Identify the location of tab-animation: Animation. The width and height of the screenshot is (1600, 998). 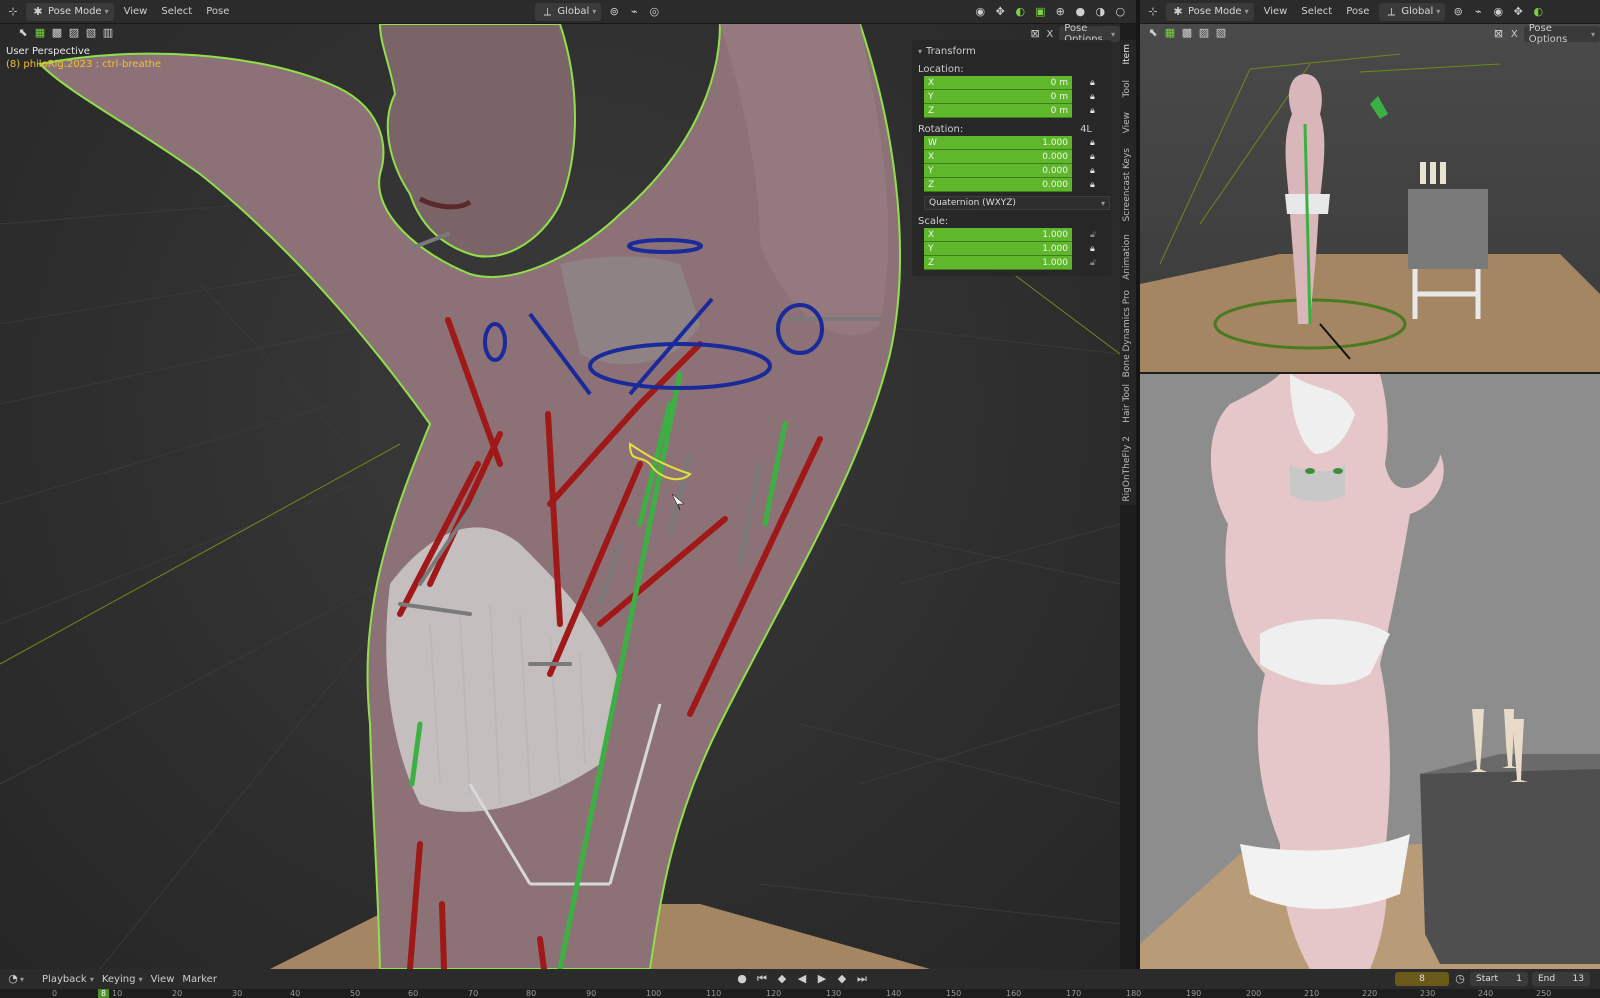
(1127, 257).